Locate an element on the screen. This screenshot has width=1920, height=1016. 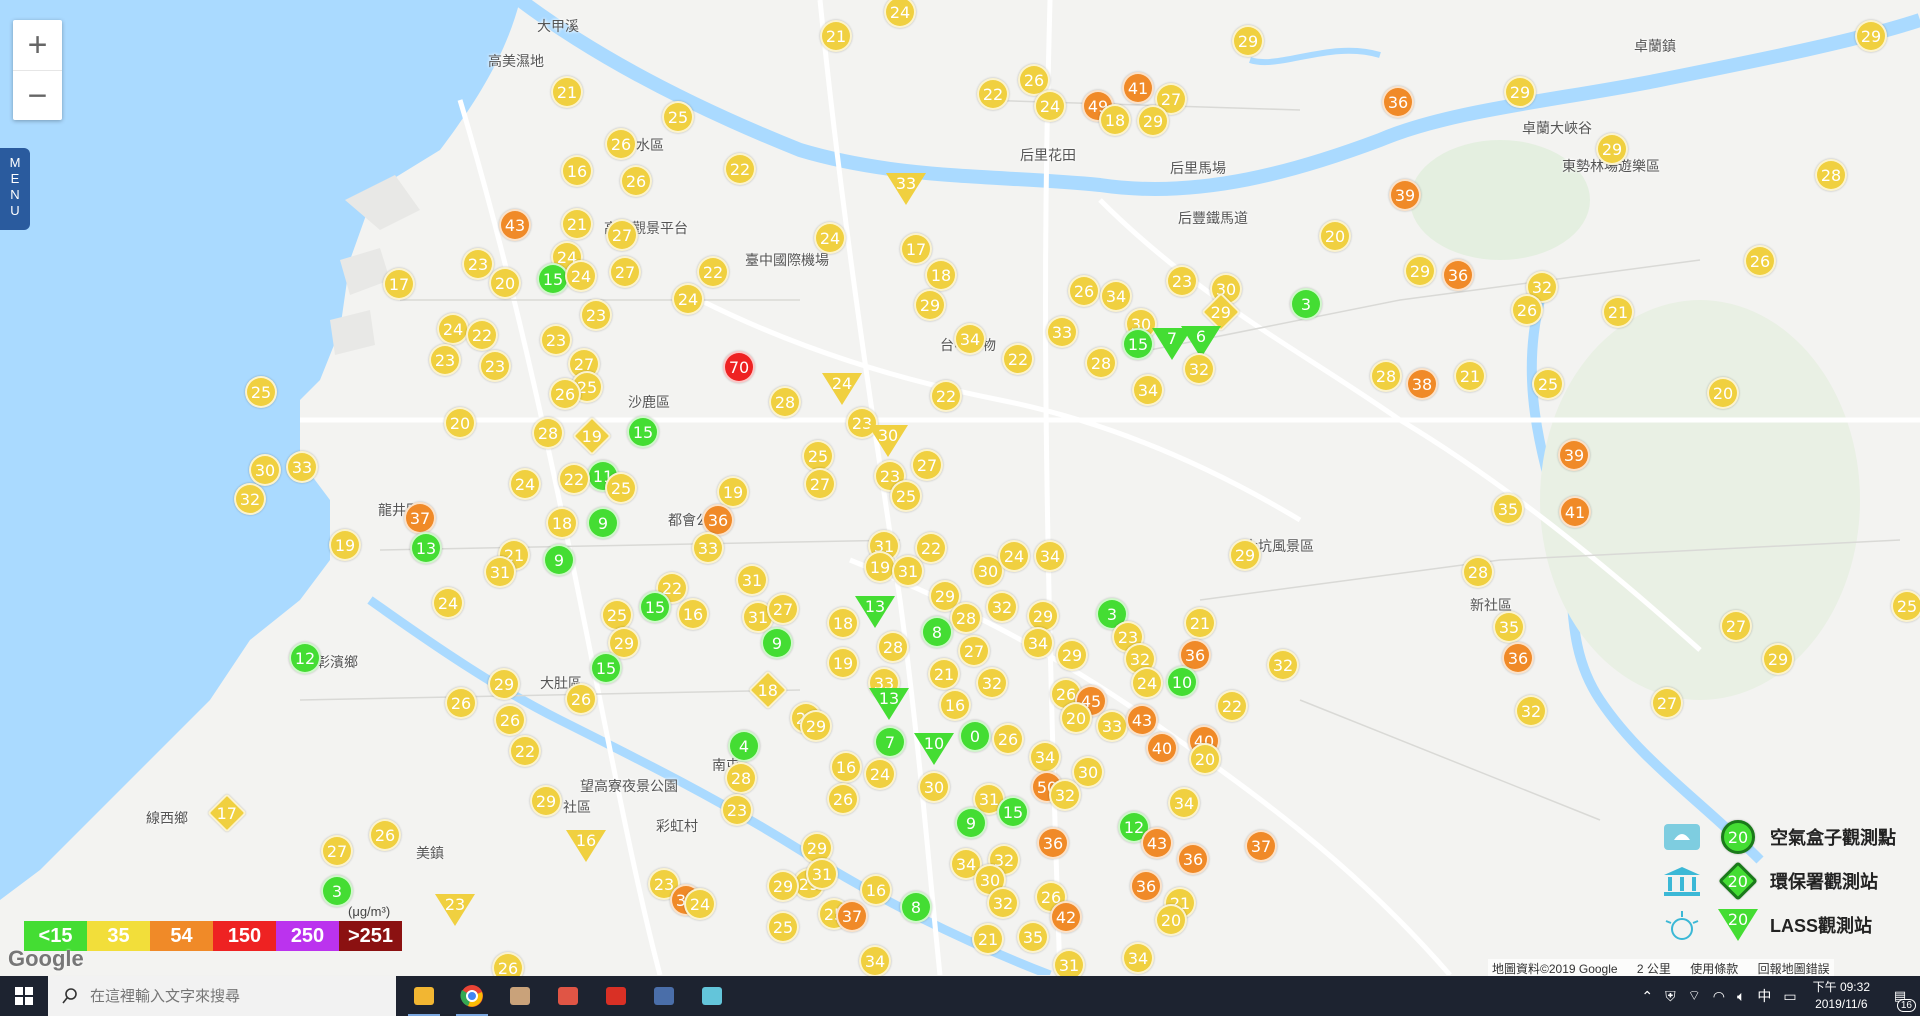
security-icon: ⛨ is located at coordinates (1670, 996).